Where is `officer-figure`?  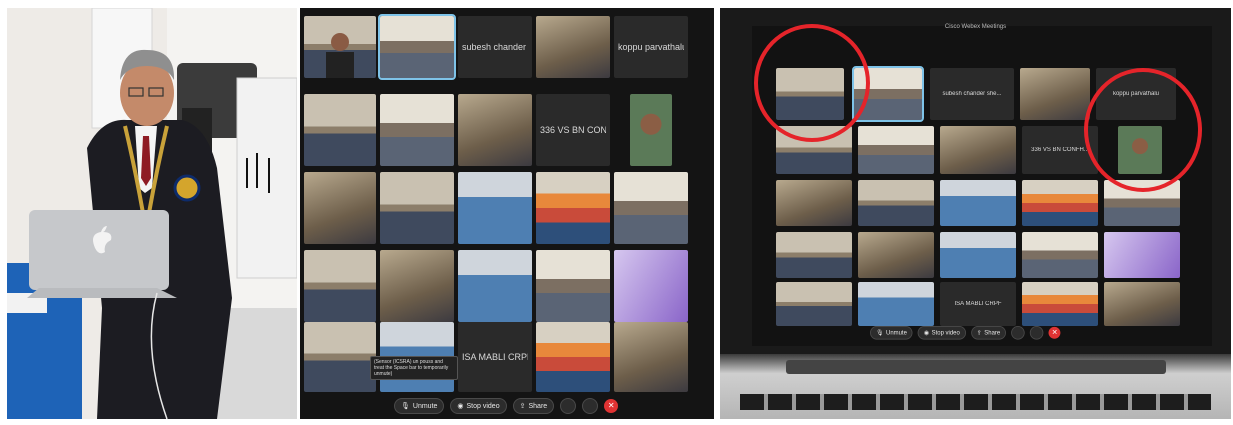
officer-figure is located at coordinates (340, 55).